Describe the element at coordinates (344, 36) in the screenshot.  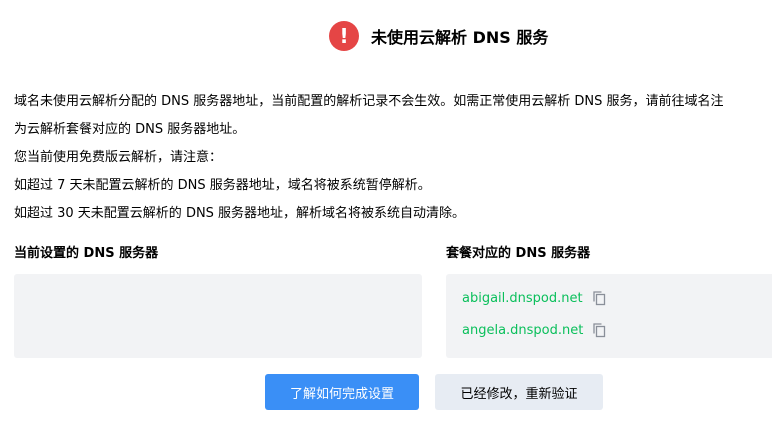
I see `alert-exclamation-icon: !` at that location.